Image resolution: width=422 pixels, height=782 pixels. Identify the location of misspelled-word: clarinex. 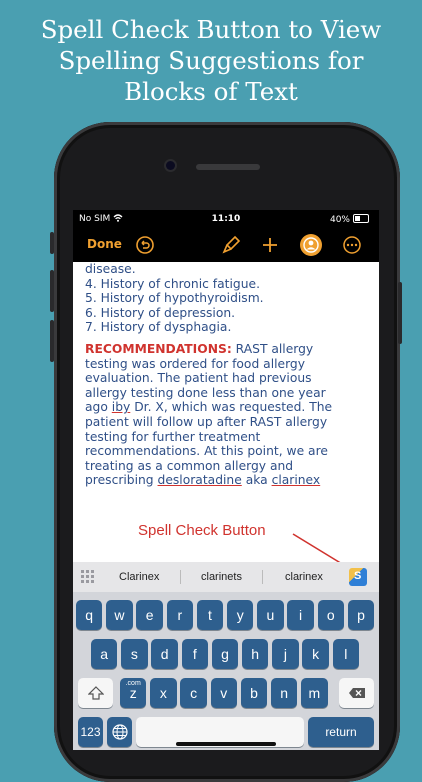
(296, 480).